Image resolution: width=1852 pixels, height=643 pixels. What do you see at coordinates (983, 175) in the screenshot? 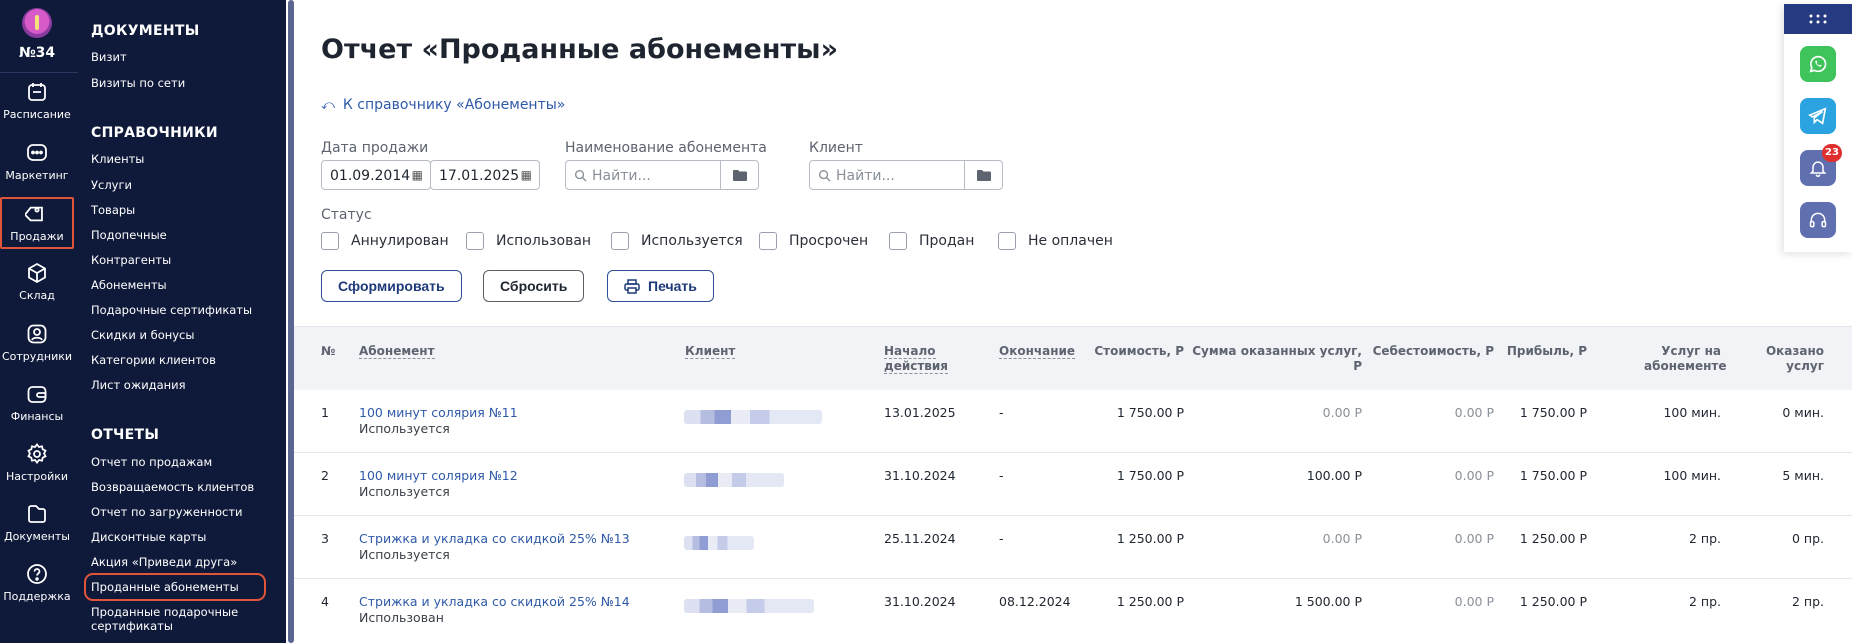
I see `client-picker-button` at bounding box center [983, 175].